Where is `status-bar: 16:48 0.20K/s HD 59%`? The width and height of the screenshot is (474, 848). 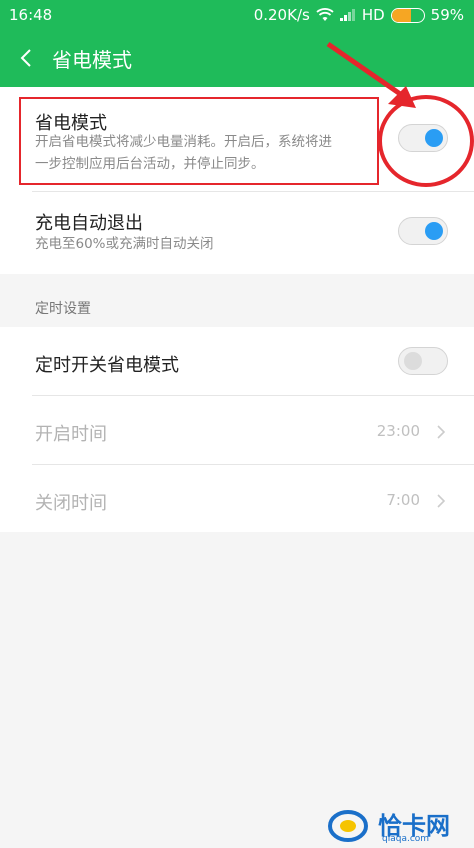
status-bar: 16:48 0.20K/s HD 59% is located at coordinates (237, 15).